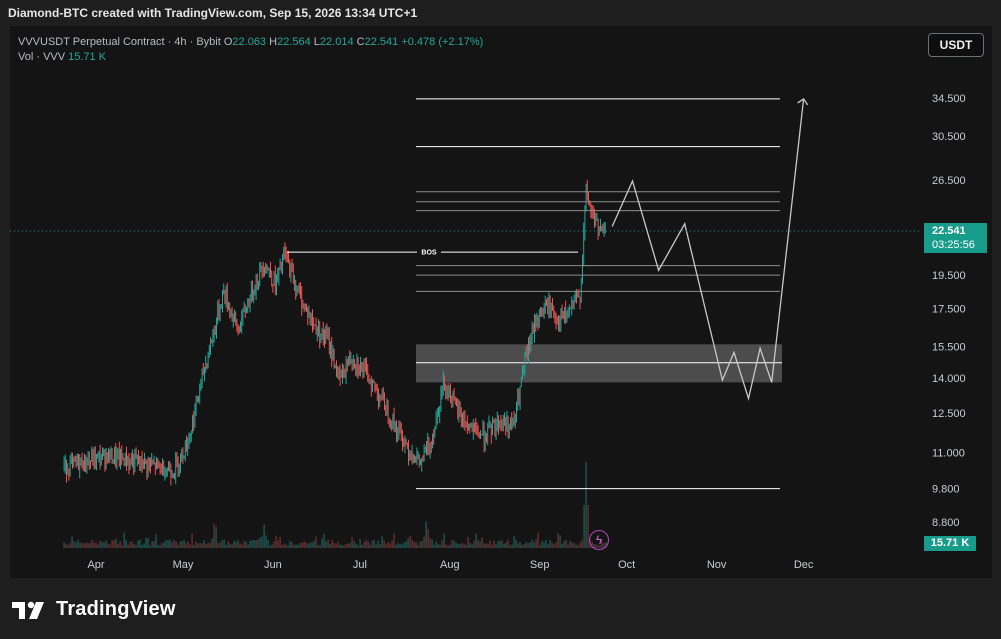 The height and width of the screenshot is (639, 1001). What do you see at coordinates (450, 565) in the screenshot?
I see `x-tick-label: Aug` at bounding box center [450, 565].